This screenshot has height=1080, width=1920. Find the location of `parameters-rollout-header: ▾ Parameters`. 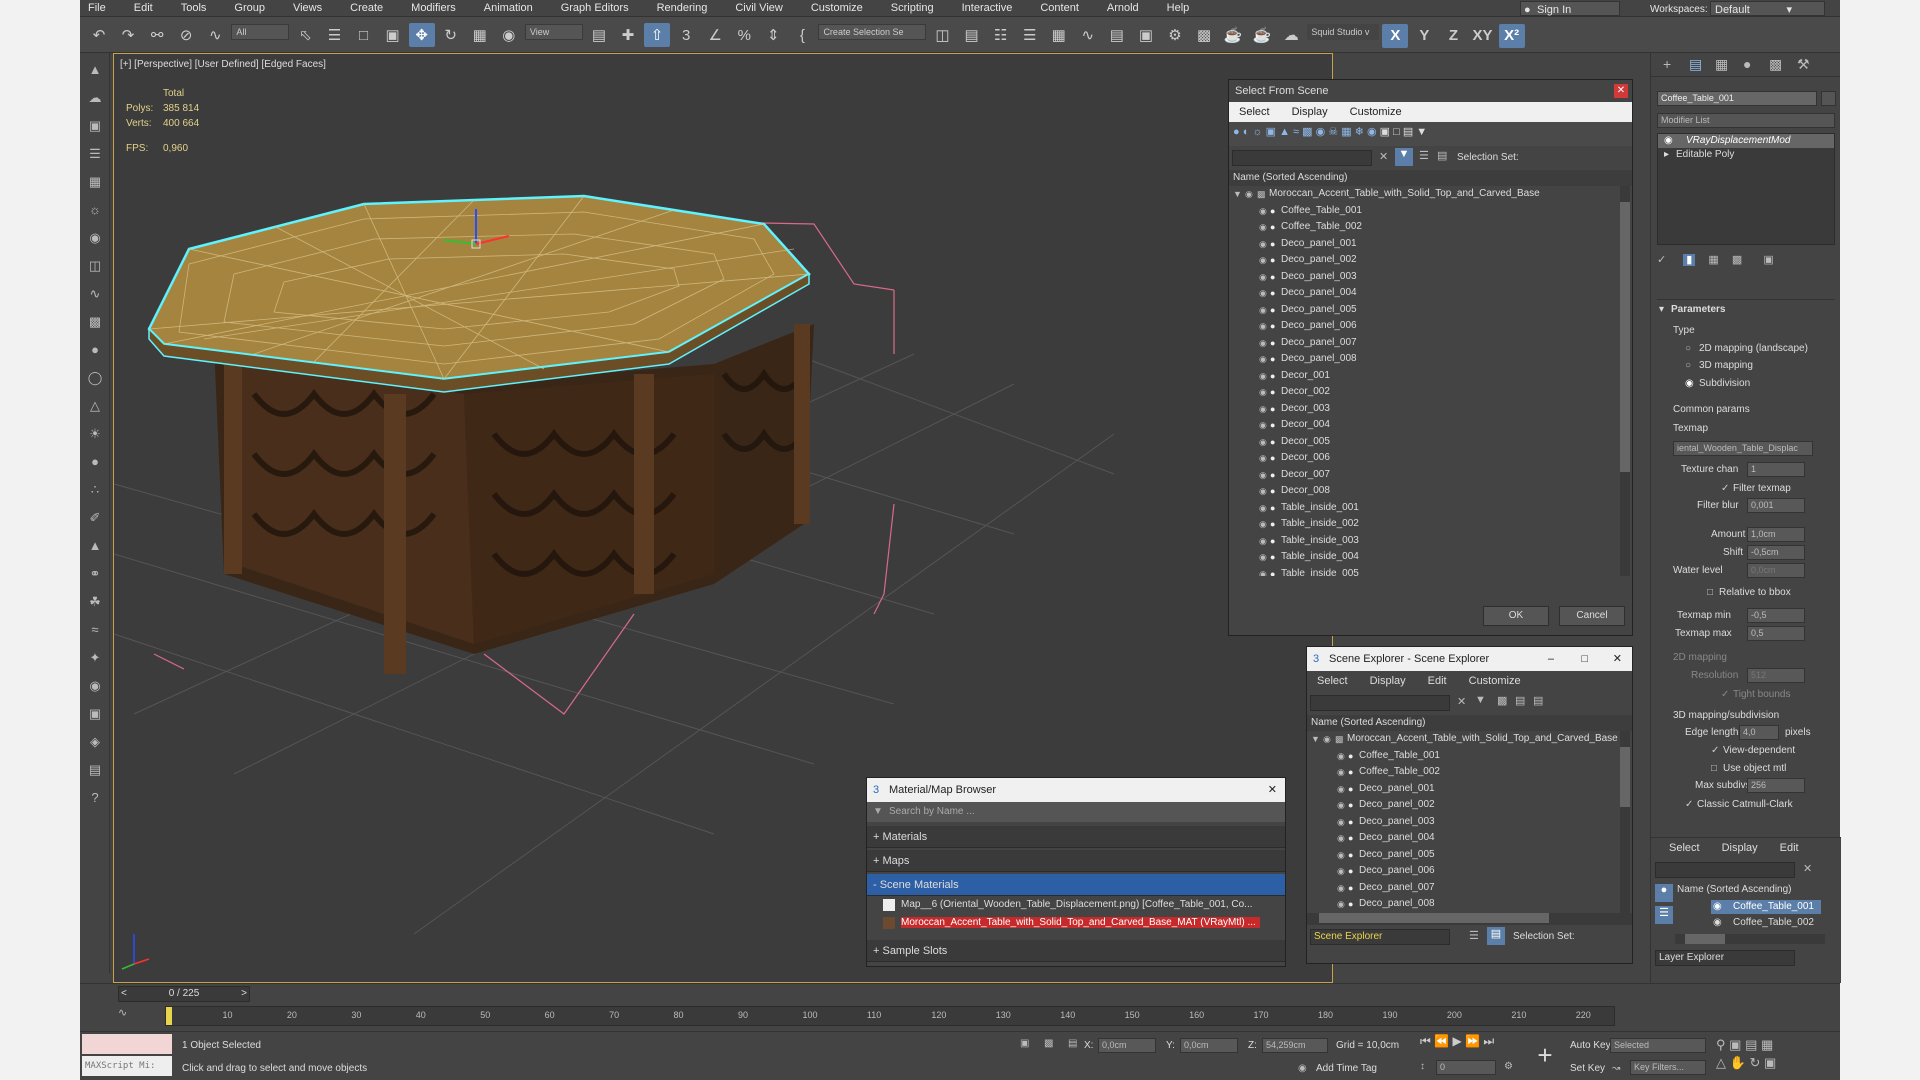

parameters-rollout-header: ▾ Parameters is located at coordinates (1746, 307).